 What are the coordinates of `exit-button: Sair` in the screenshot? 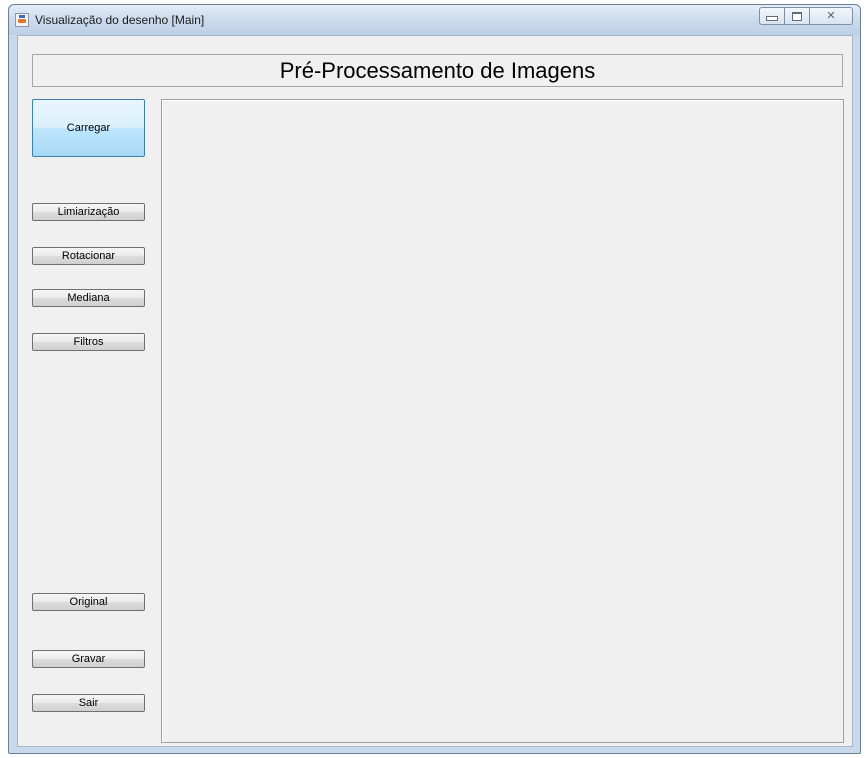 It's located at (88, 703).